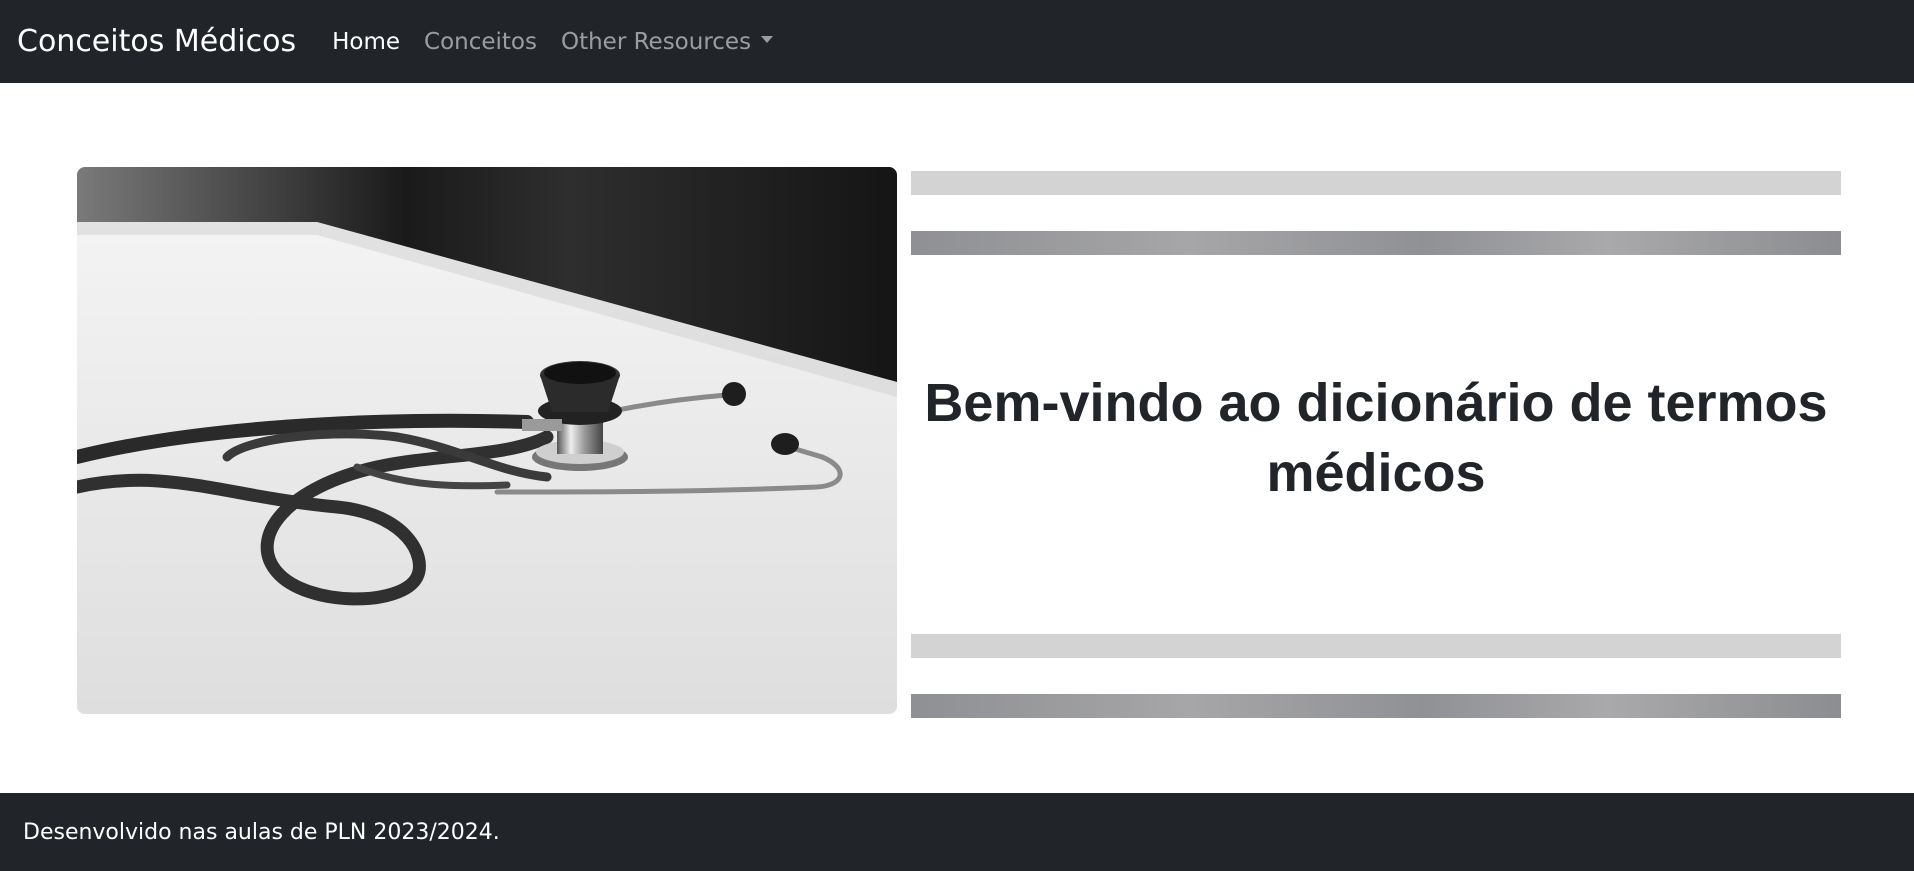 Image resolution: width=1914 pixels, height=871 pixels. Describe the element at coordinates (261, 832) in the screenshot. I see `footer-text: Desenvolvido nas aulas de PLN 2023/2024.` at that location.